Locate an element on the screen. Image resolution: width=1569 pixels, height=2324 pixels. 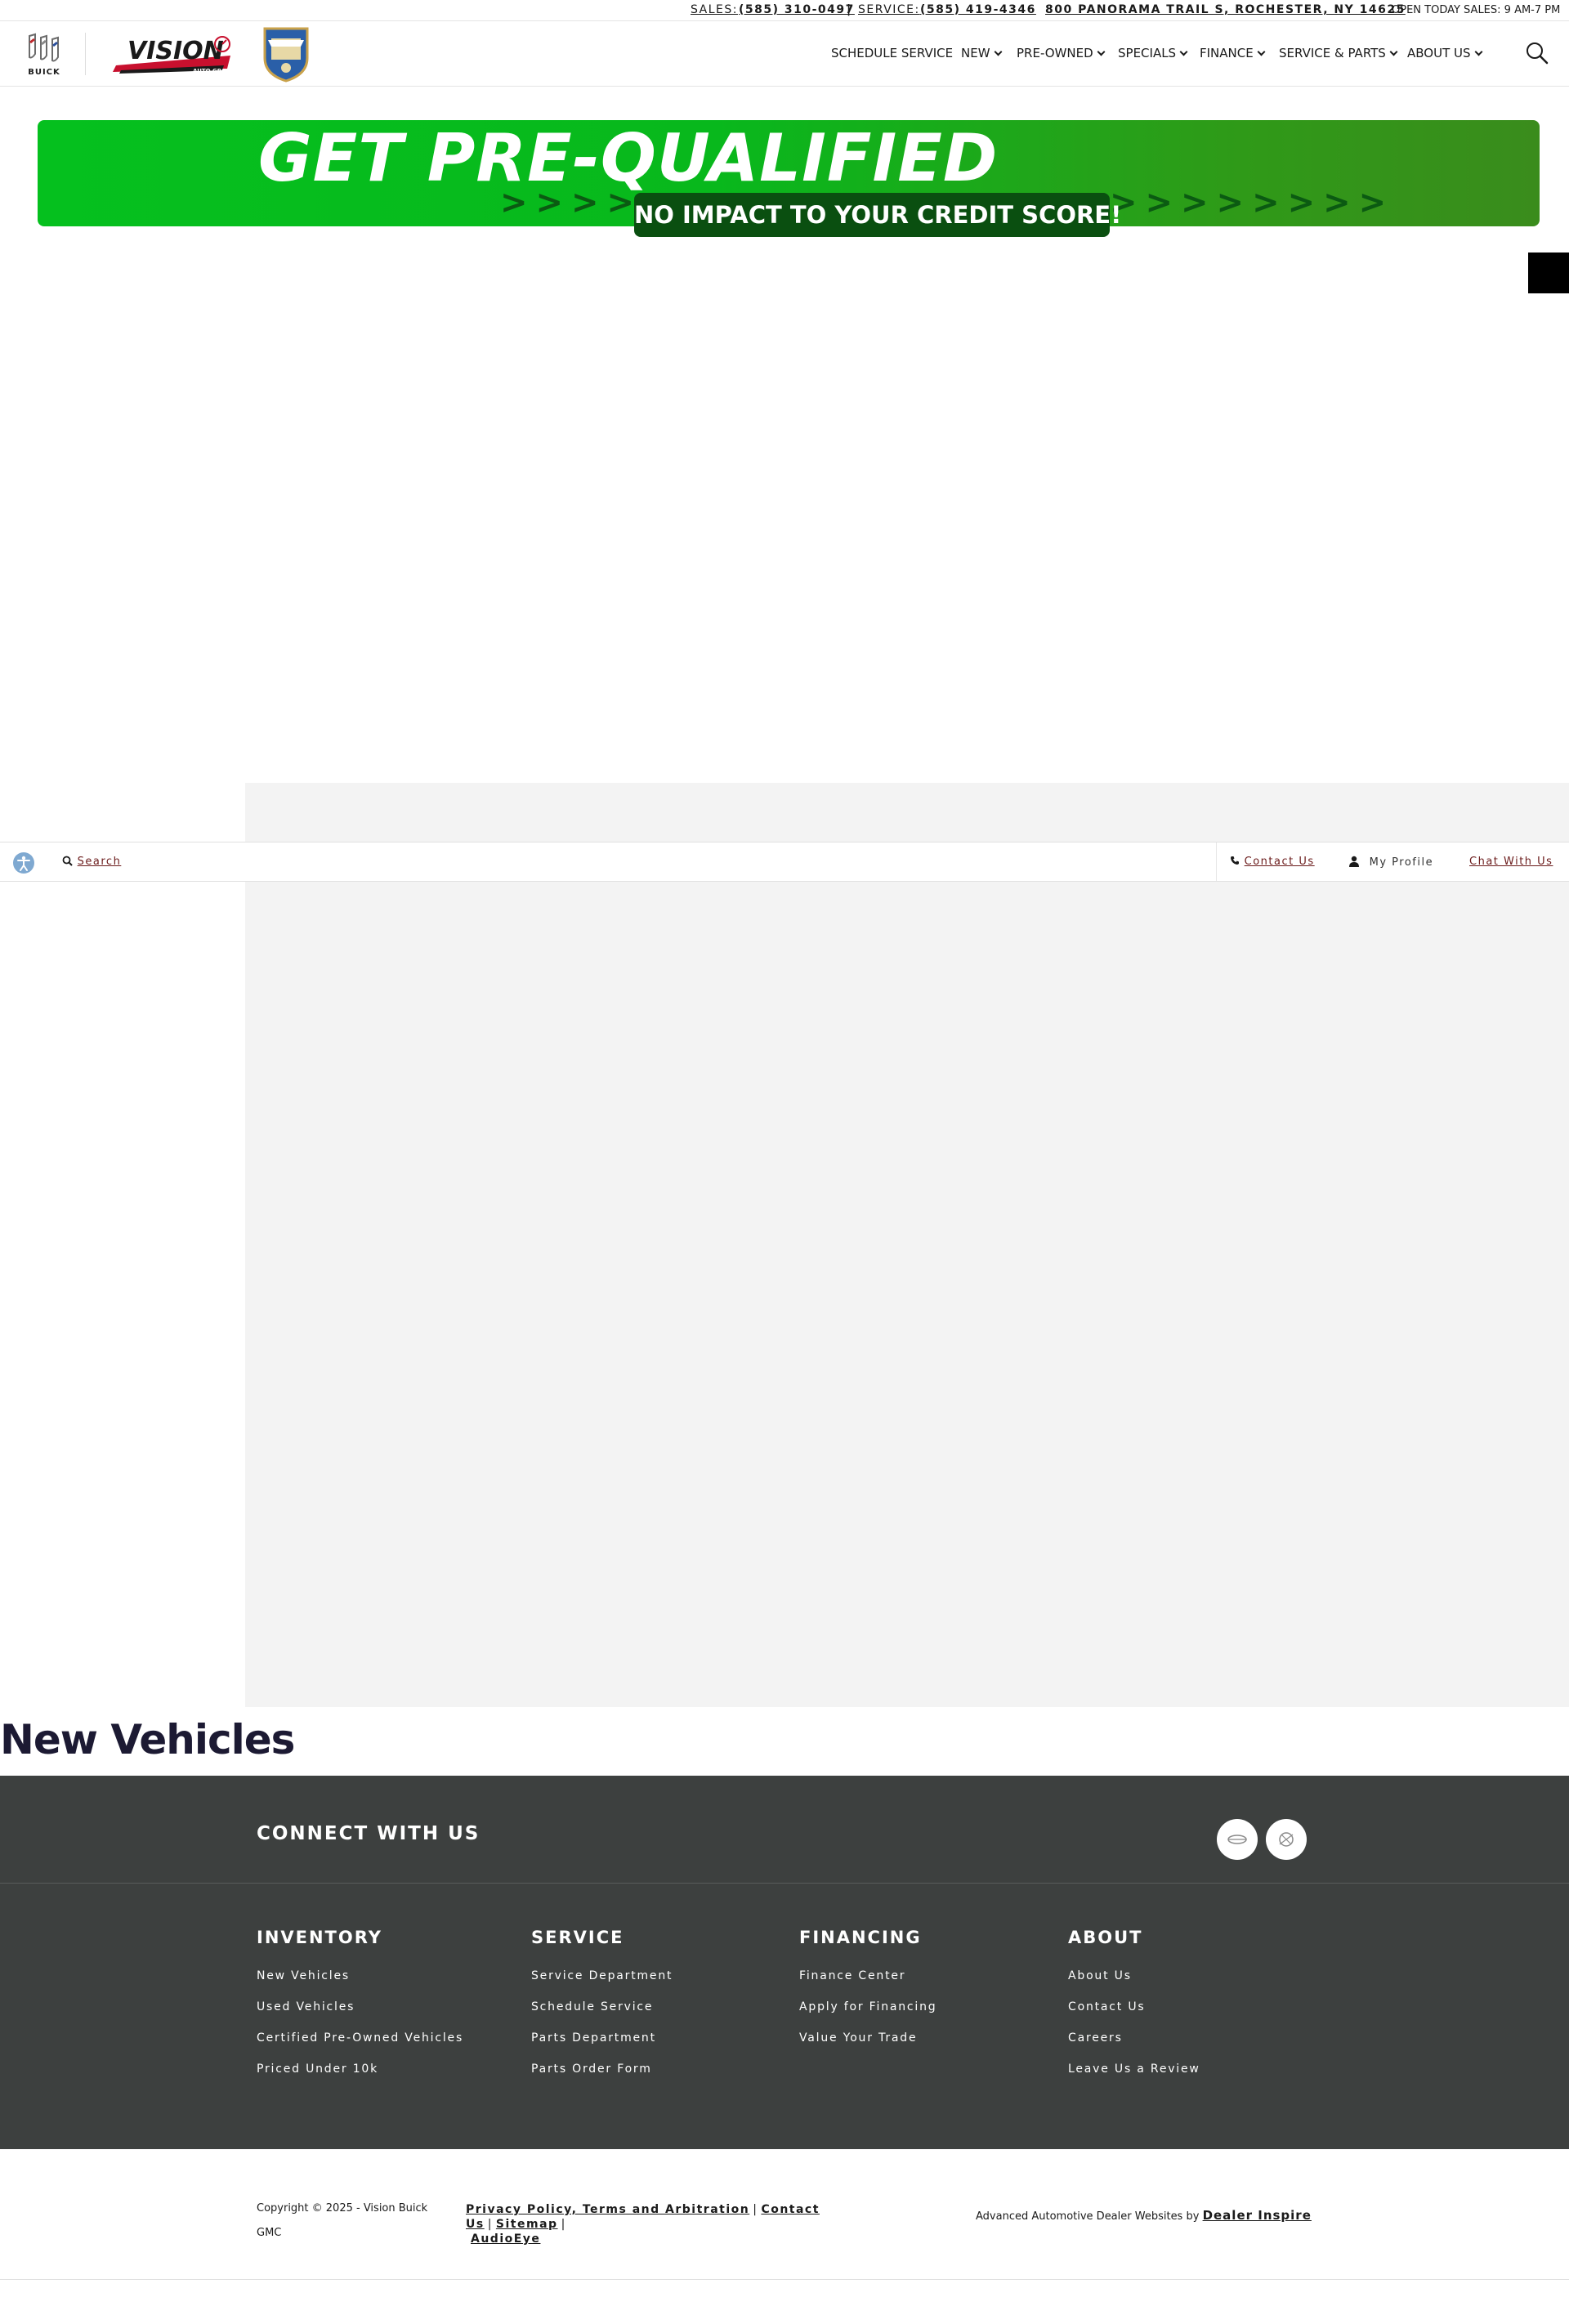
footer-link: Contact Us is located at coordinates (1134, 2013).